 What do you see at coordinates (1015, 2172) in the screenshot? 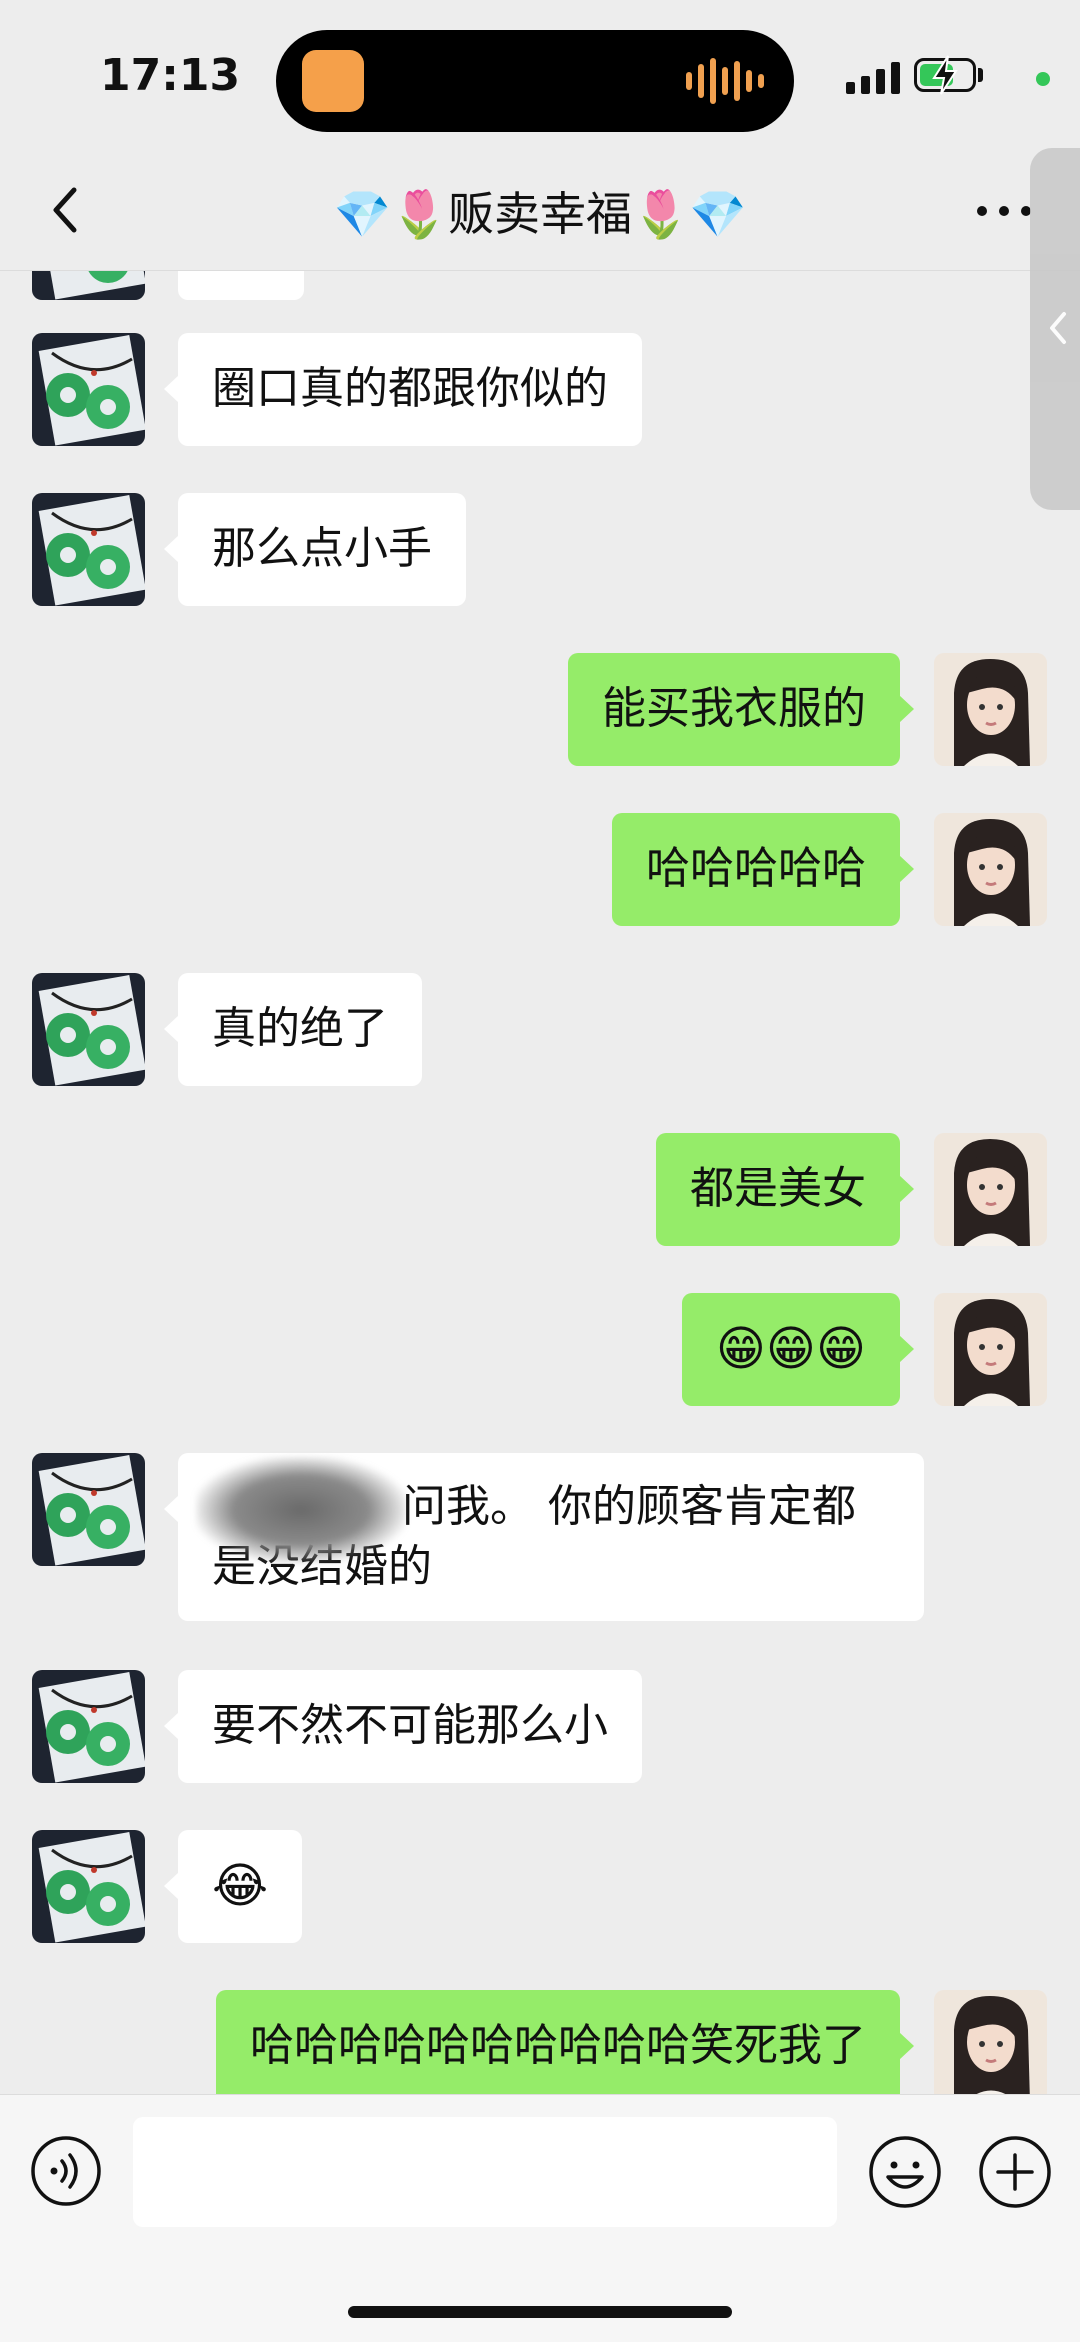
I see `plus-button` at bounding box center [1015, 2172].